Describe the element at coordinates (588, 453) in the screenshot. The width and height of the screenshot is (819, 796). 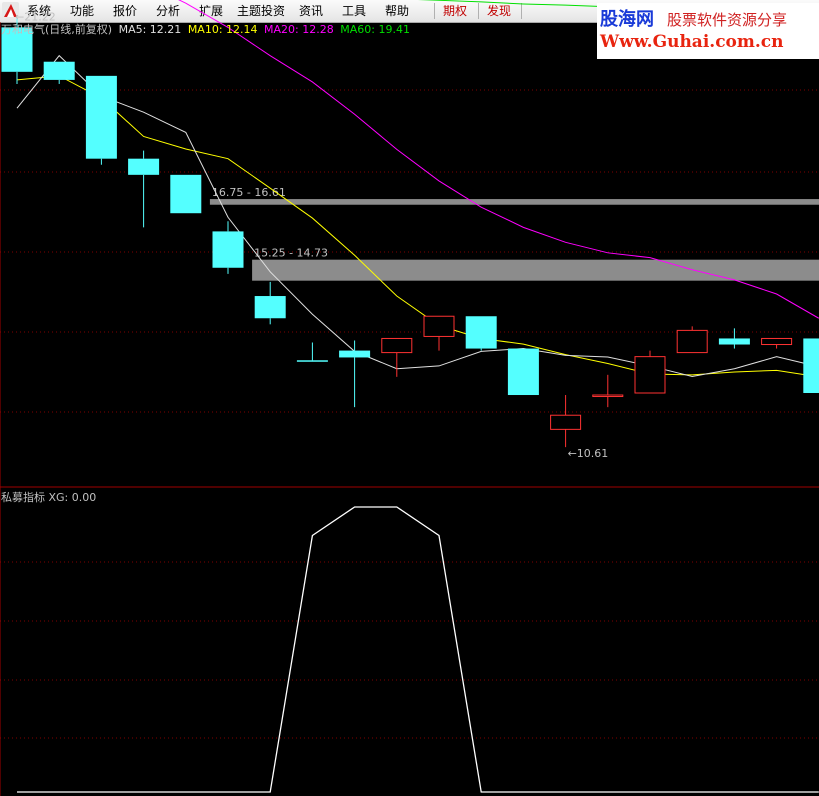
I see `price-annotation: ←10.61` at that location.